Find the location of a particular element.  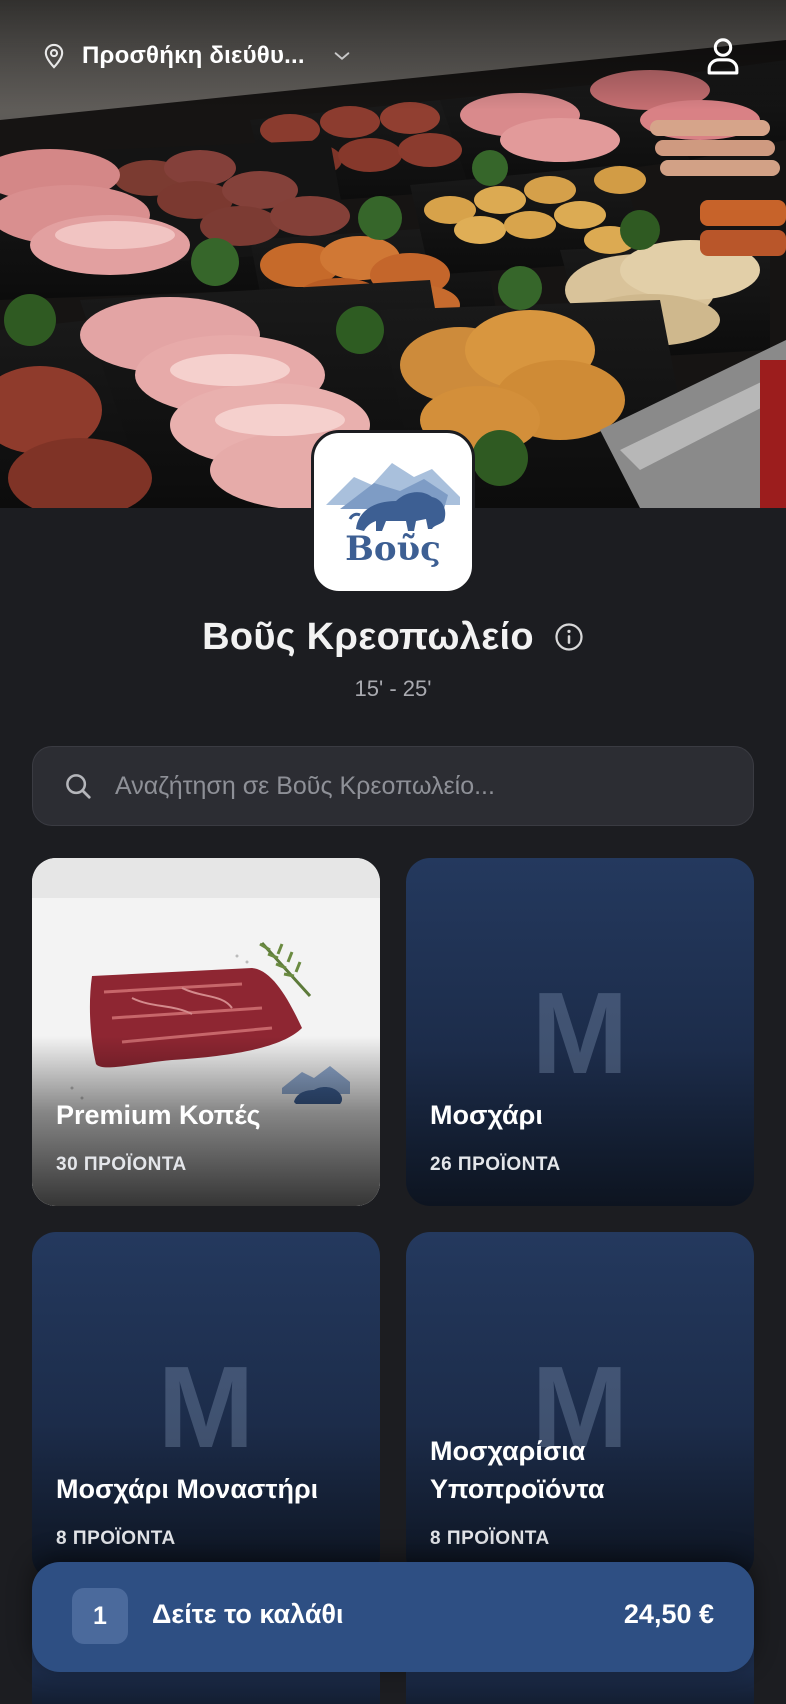

view-cart-button: 1 Δείτε το καλάθι 24,50 € is located at coordinates (393, 1617).